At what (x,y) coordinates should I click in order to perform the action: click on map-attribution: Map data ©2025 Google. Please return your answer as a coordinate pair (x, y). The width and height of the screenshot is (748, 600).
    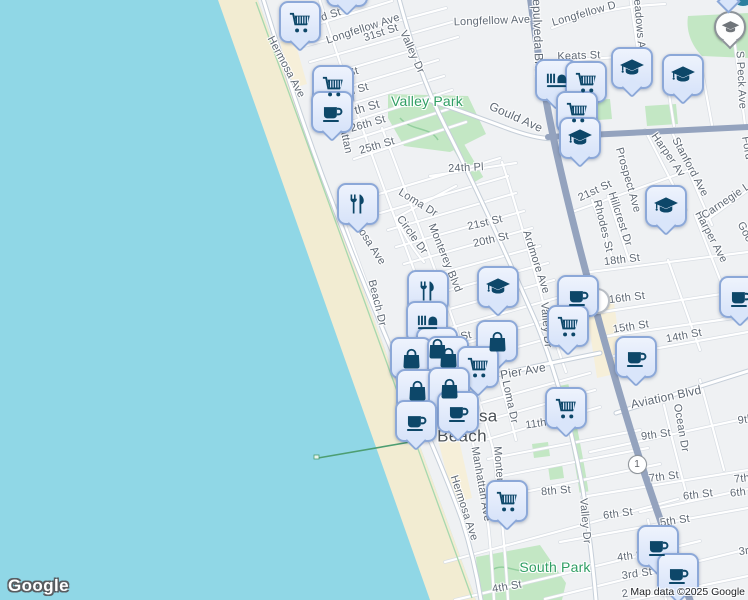
    Looking at the image, I should click on (687, 592).